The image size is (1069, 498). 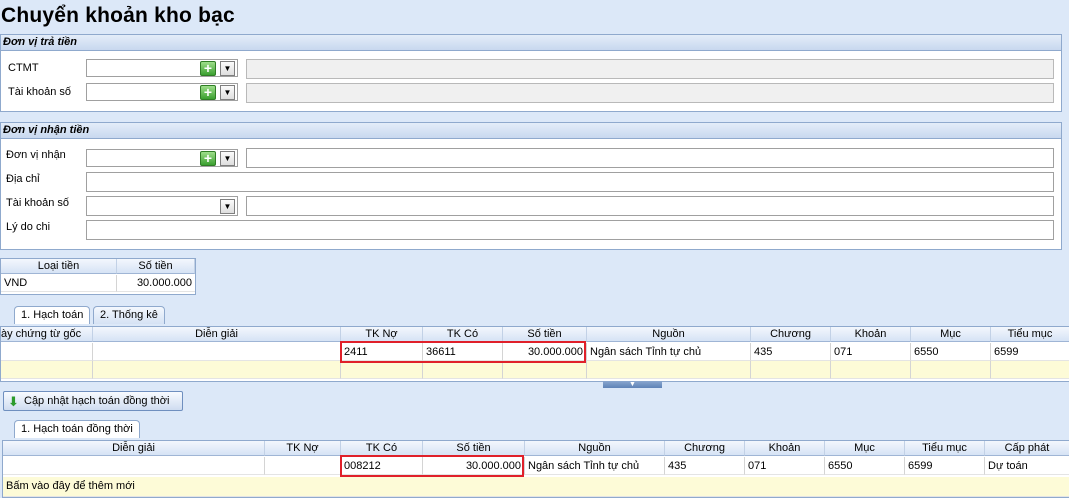 I want to click on page-title: Chuyển khoản kho bạc, so click(x=118, y=15).